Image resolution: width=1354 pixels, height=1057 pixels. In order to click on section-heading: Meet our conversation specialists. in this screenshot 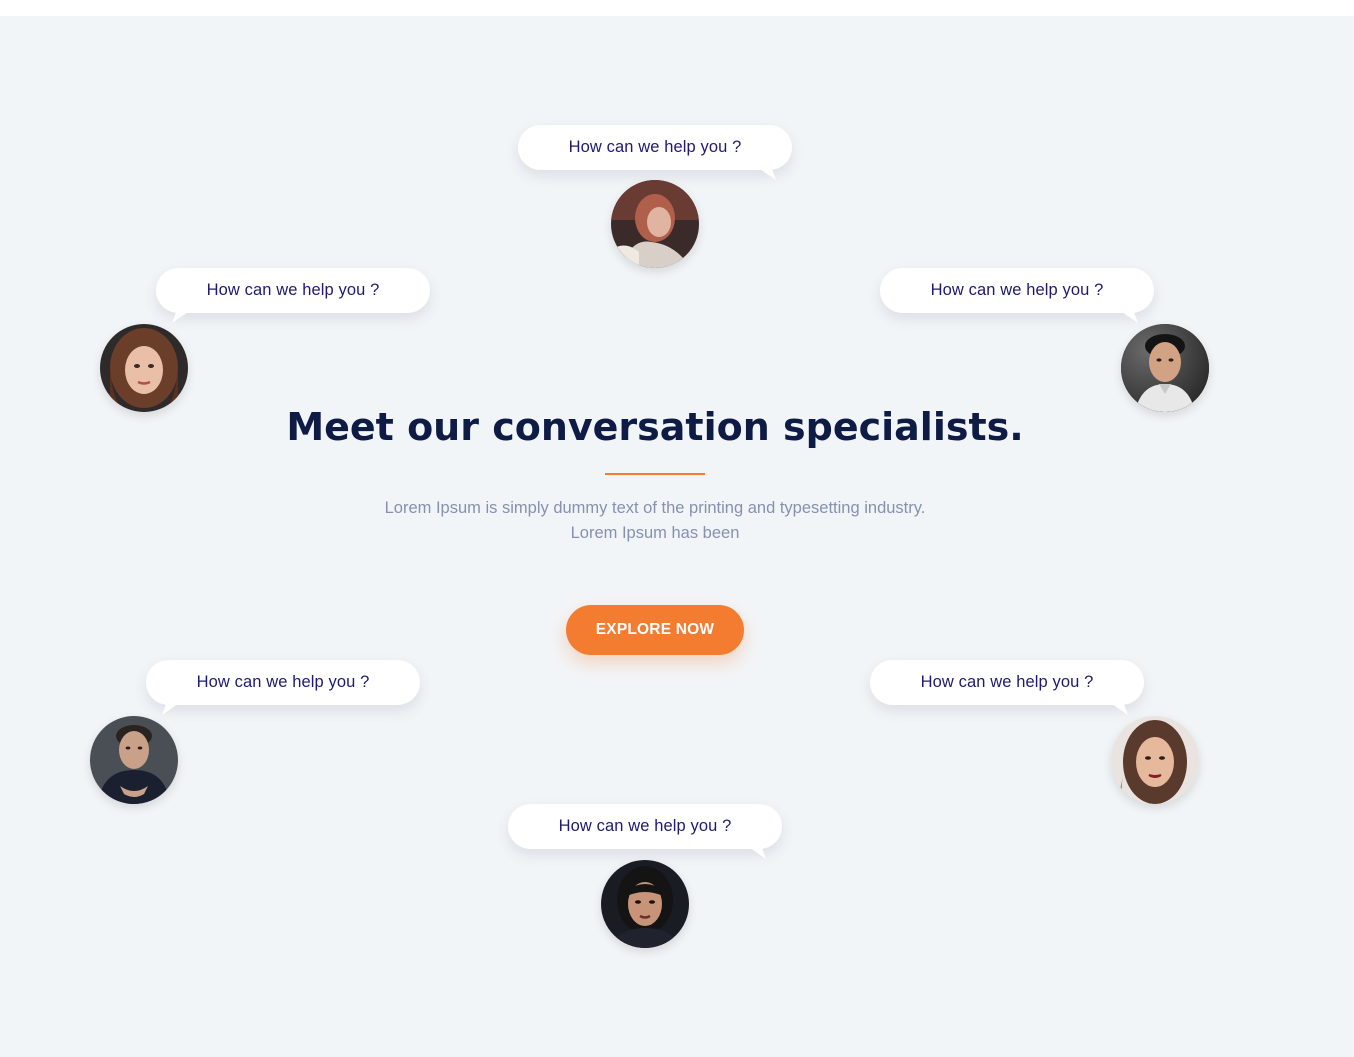, I will do `click(655, 427)`.